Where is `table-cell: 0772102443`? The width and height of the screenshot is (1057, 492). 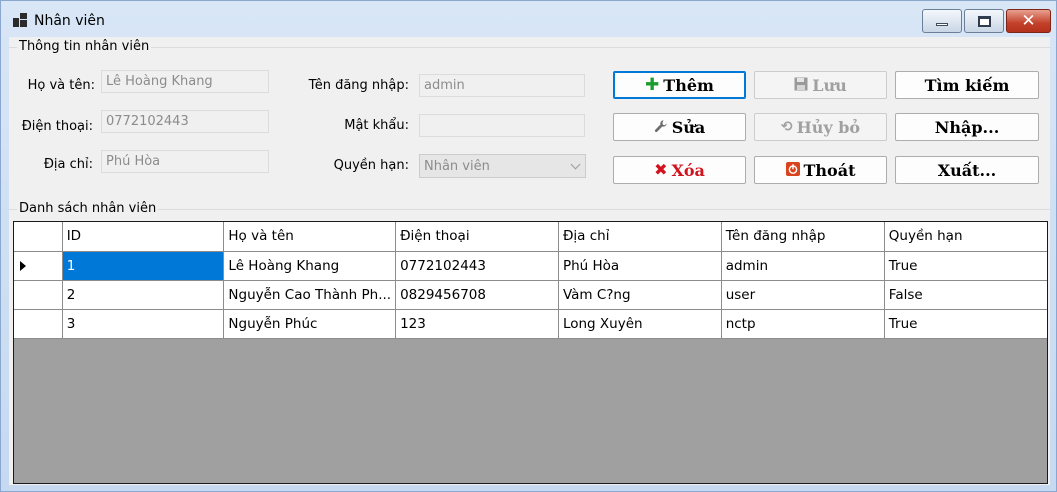
table-cell: 0772102443 is located at coordinates (477, 265).